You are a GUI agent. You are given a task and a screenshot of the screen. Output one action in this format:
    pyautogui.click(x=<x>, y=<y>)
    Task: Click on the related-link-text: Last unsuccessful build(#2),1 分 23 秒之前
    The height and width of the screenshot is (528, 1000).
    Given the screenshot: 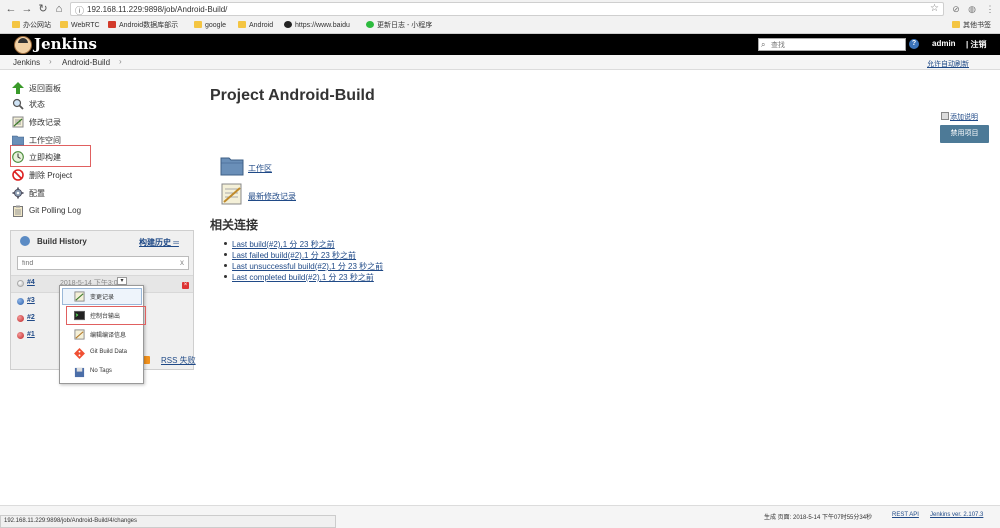 What is the action you would take?
    pyautogui.click(x=307, y=266)
    